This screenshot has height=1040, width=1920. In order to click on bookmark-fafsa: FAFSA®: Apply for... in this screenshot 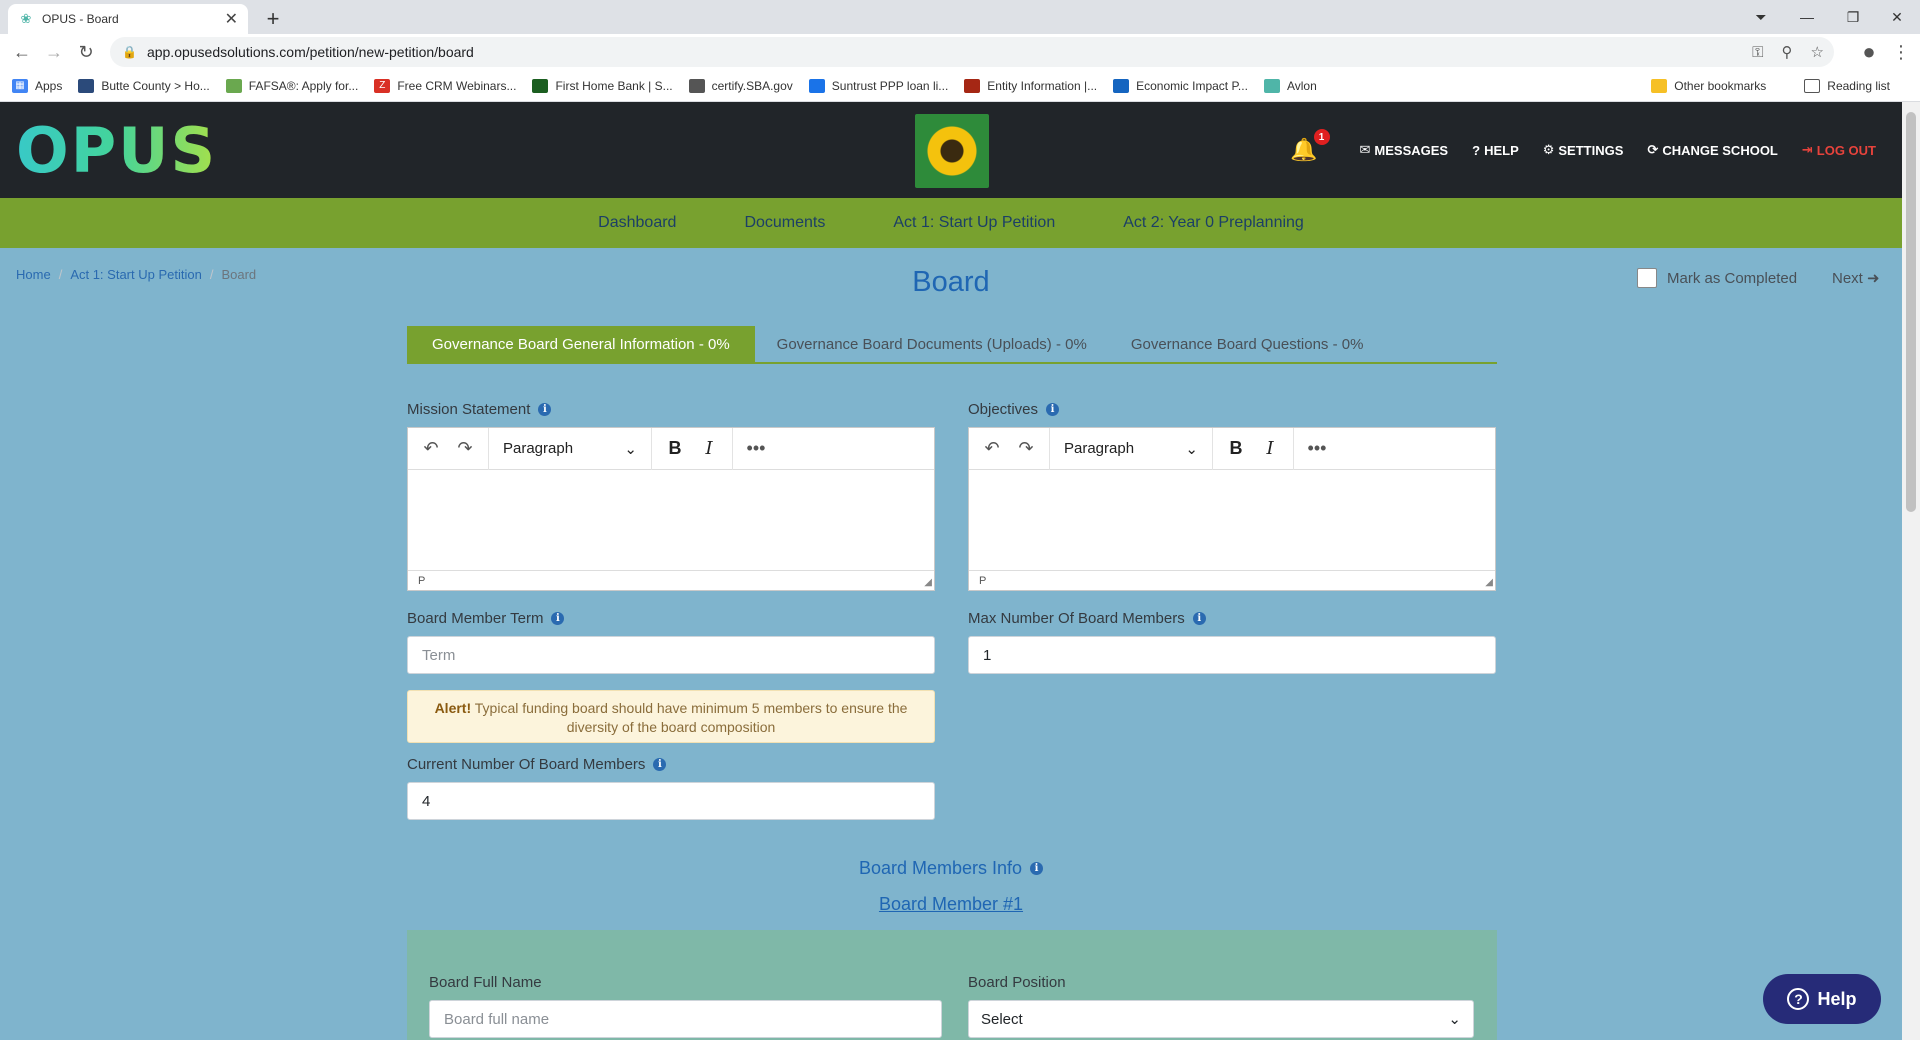, I will do `click(291, 85)`.